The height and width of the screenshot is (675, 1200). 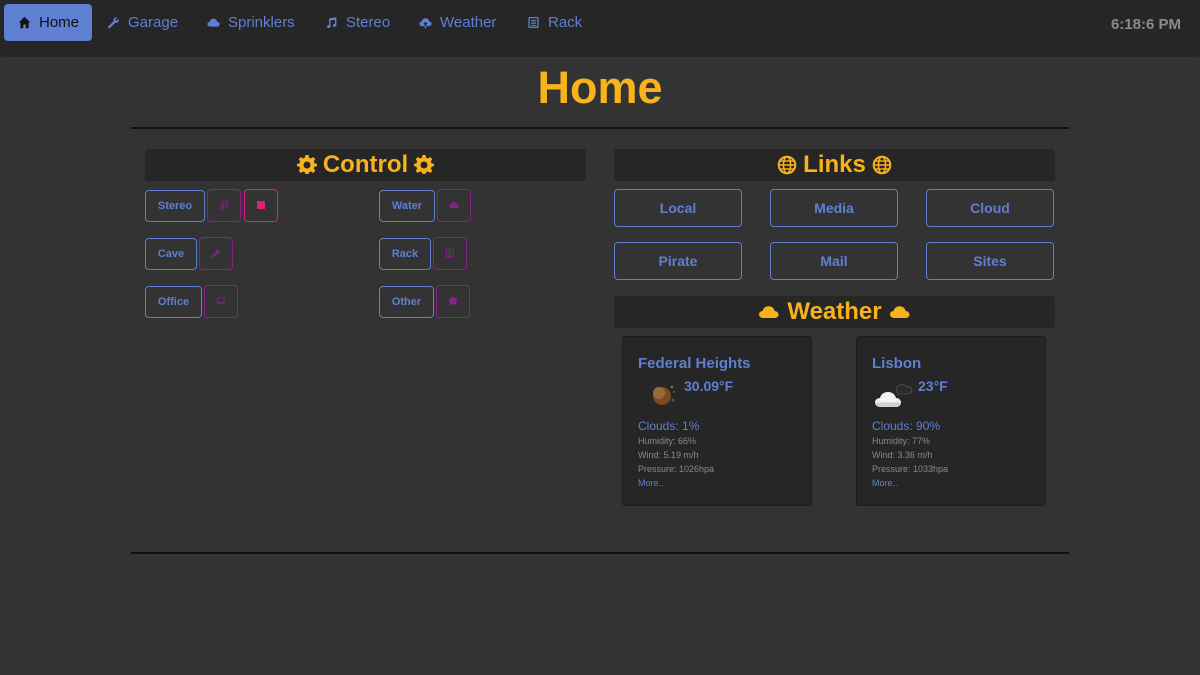 I want to click on control-water-label: Water, so click(x=407, y=205).